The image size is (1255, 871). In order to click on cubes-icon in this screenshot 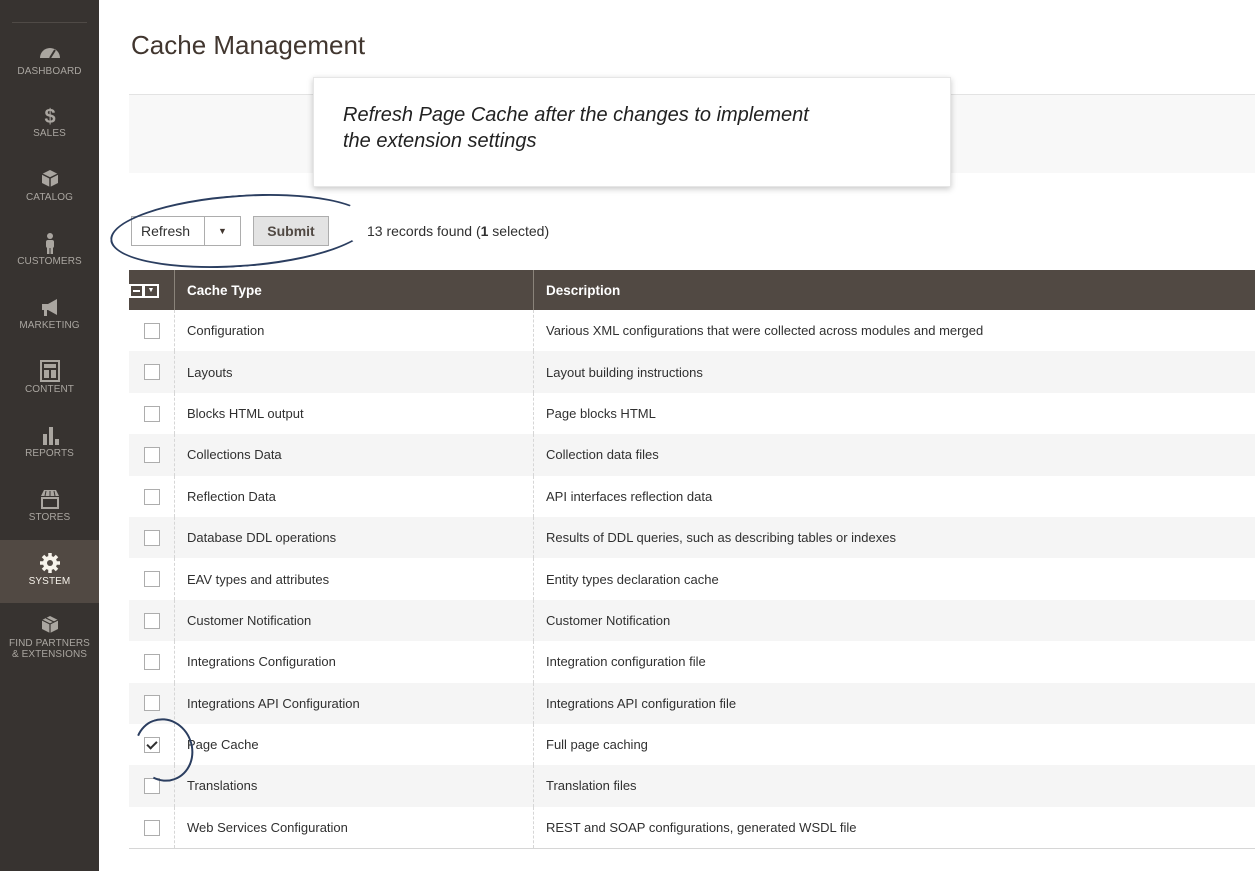, I will do `click(49, 624)`.